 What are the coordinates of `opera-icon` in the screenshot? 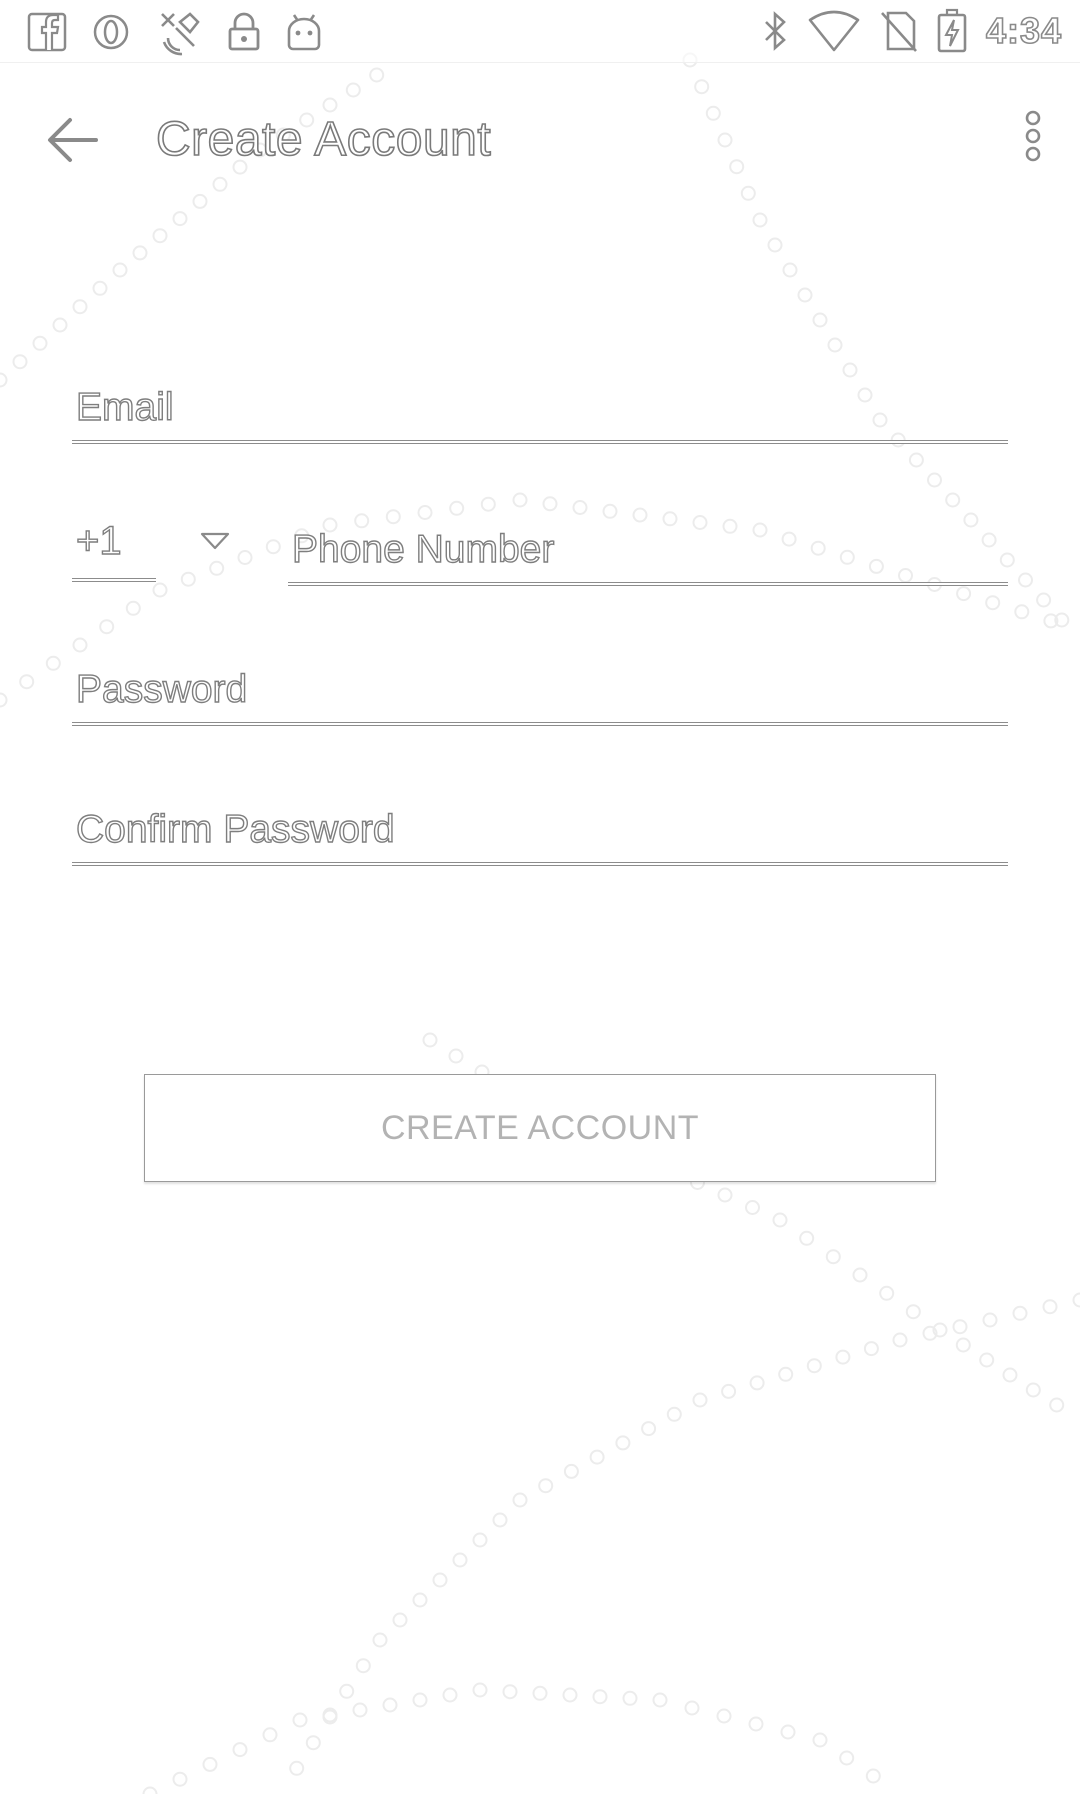 It's located at (111, 32).